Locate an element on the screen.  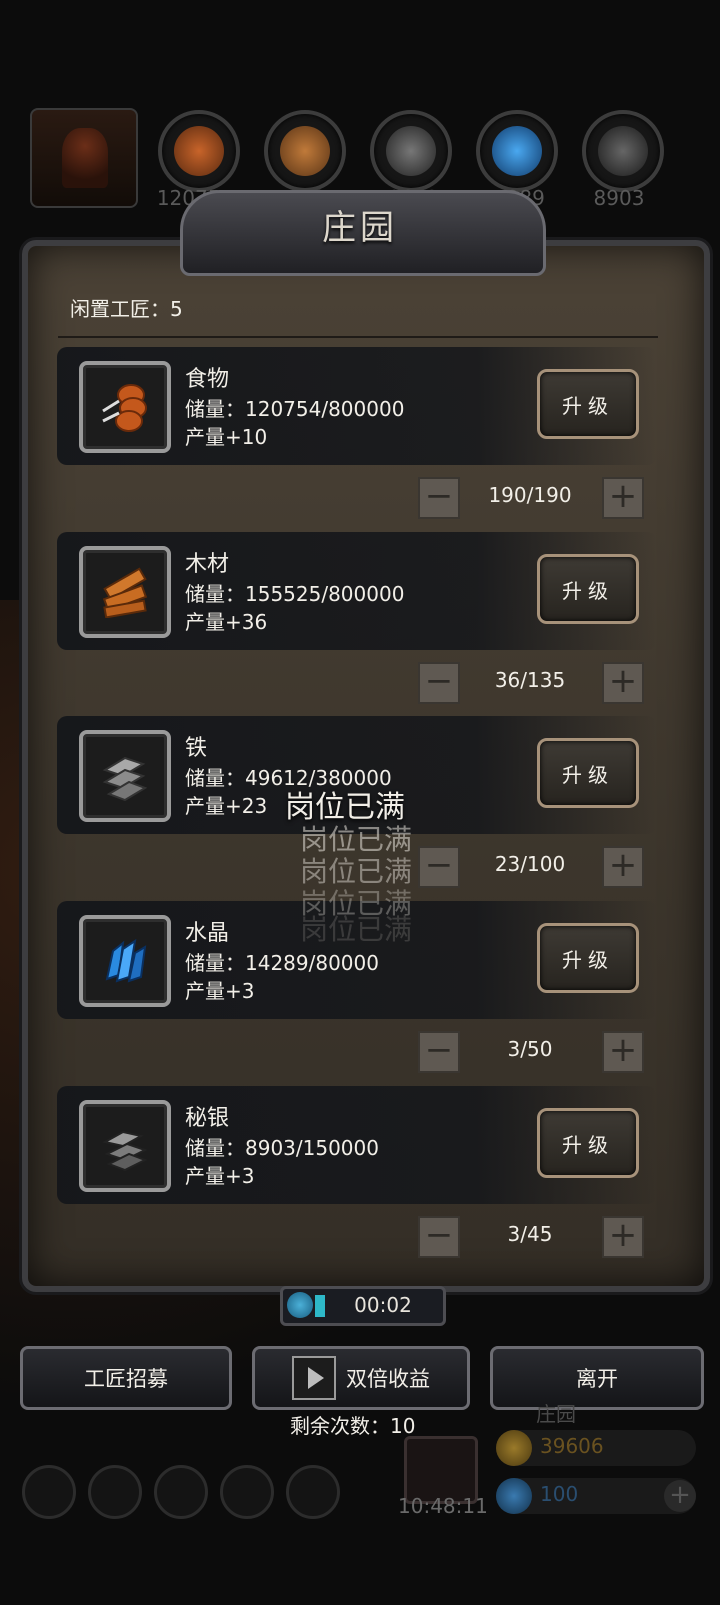
recruit-label: 工匠招募 is located at coordinates (126, 1379).